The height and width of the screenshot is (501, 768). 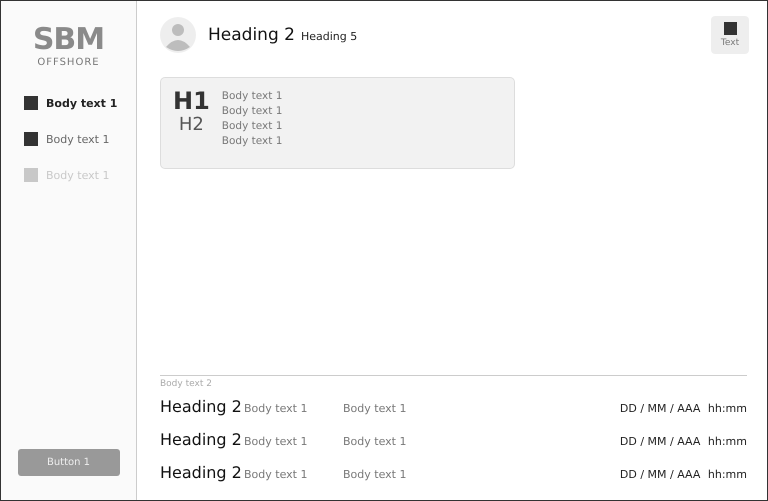 What do you see at coordinates (191, 124) in the screenshot?
I see `card-subheading: H2` at bounding box center [191, 124].